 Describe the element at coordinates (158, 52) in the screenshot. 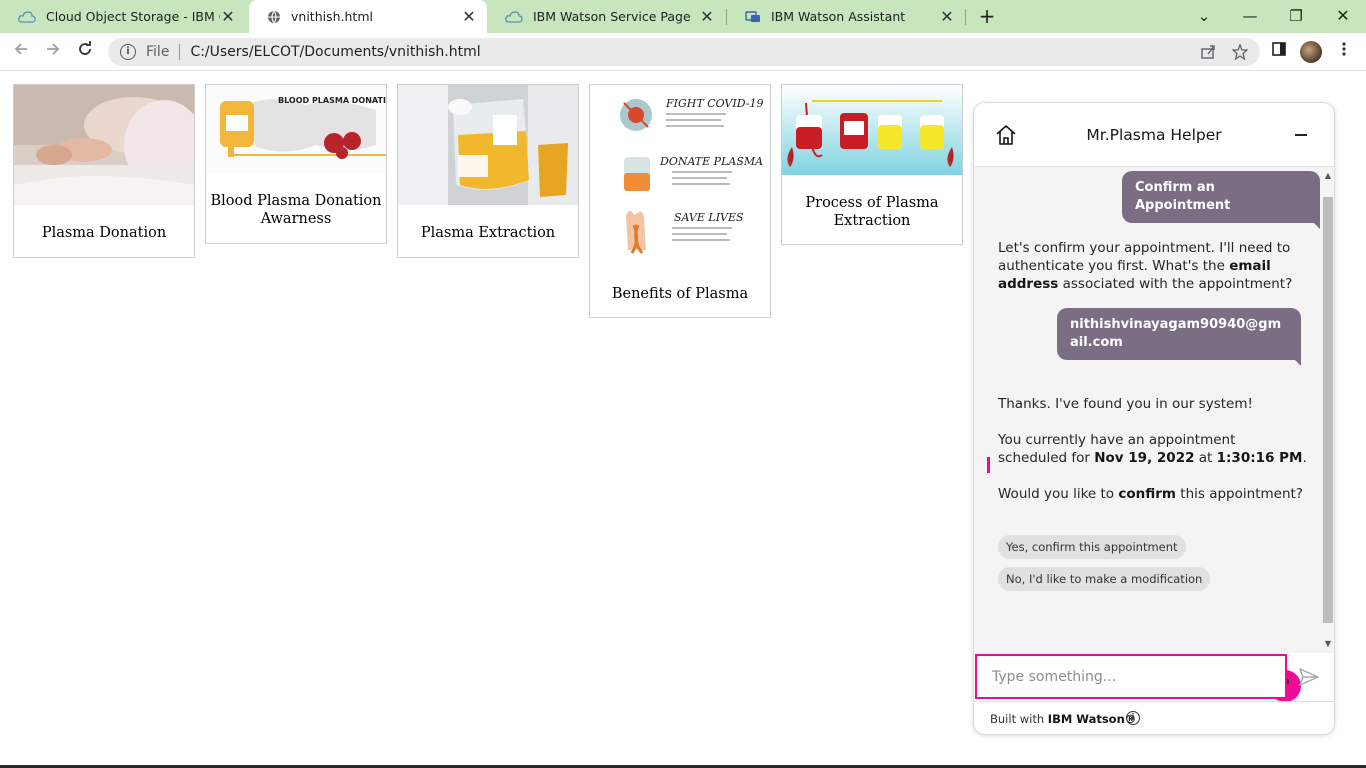

I see `scheme-label: File` at that location.